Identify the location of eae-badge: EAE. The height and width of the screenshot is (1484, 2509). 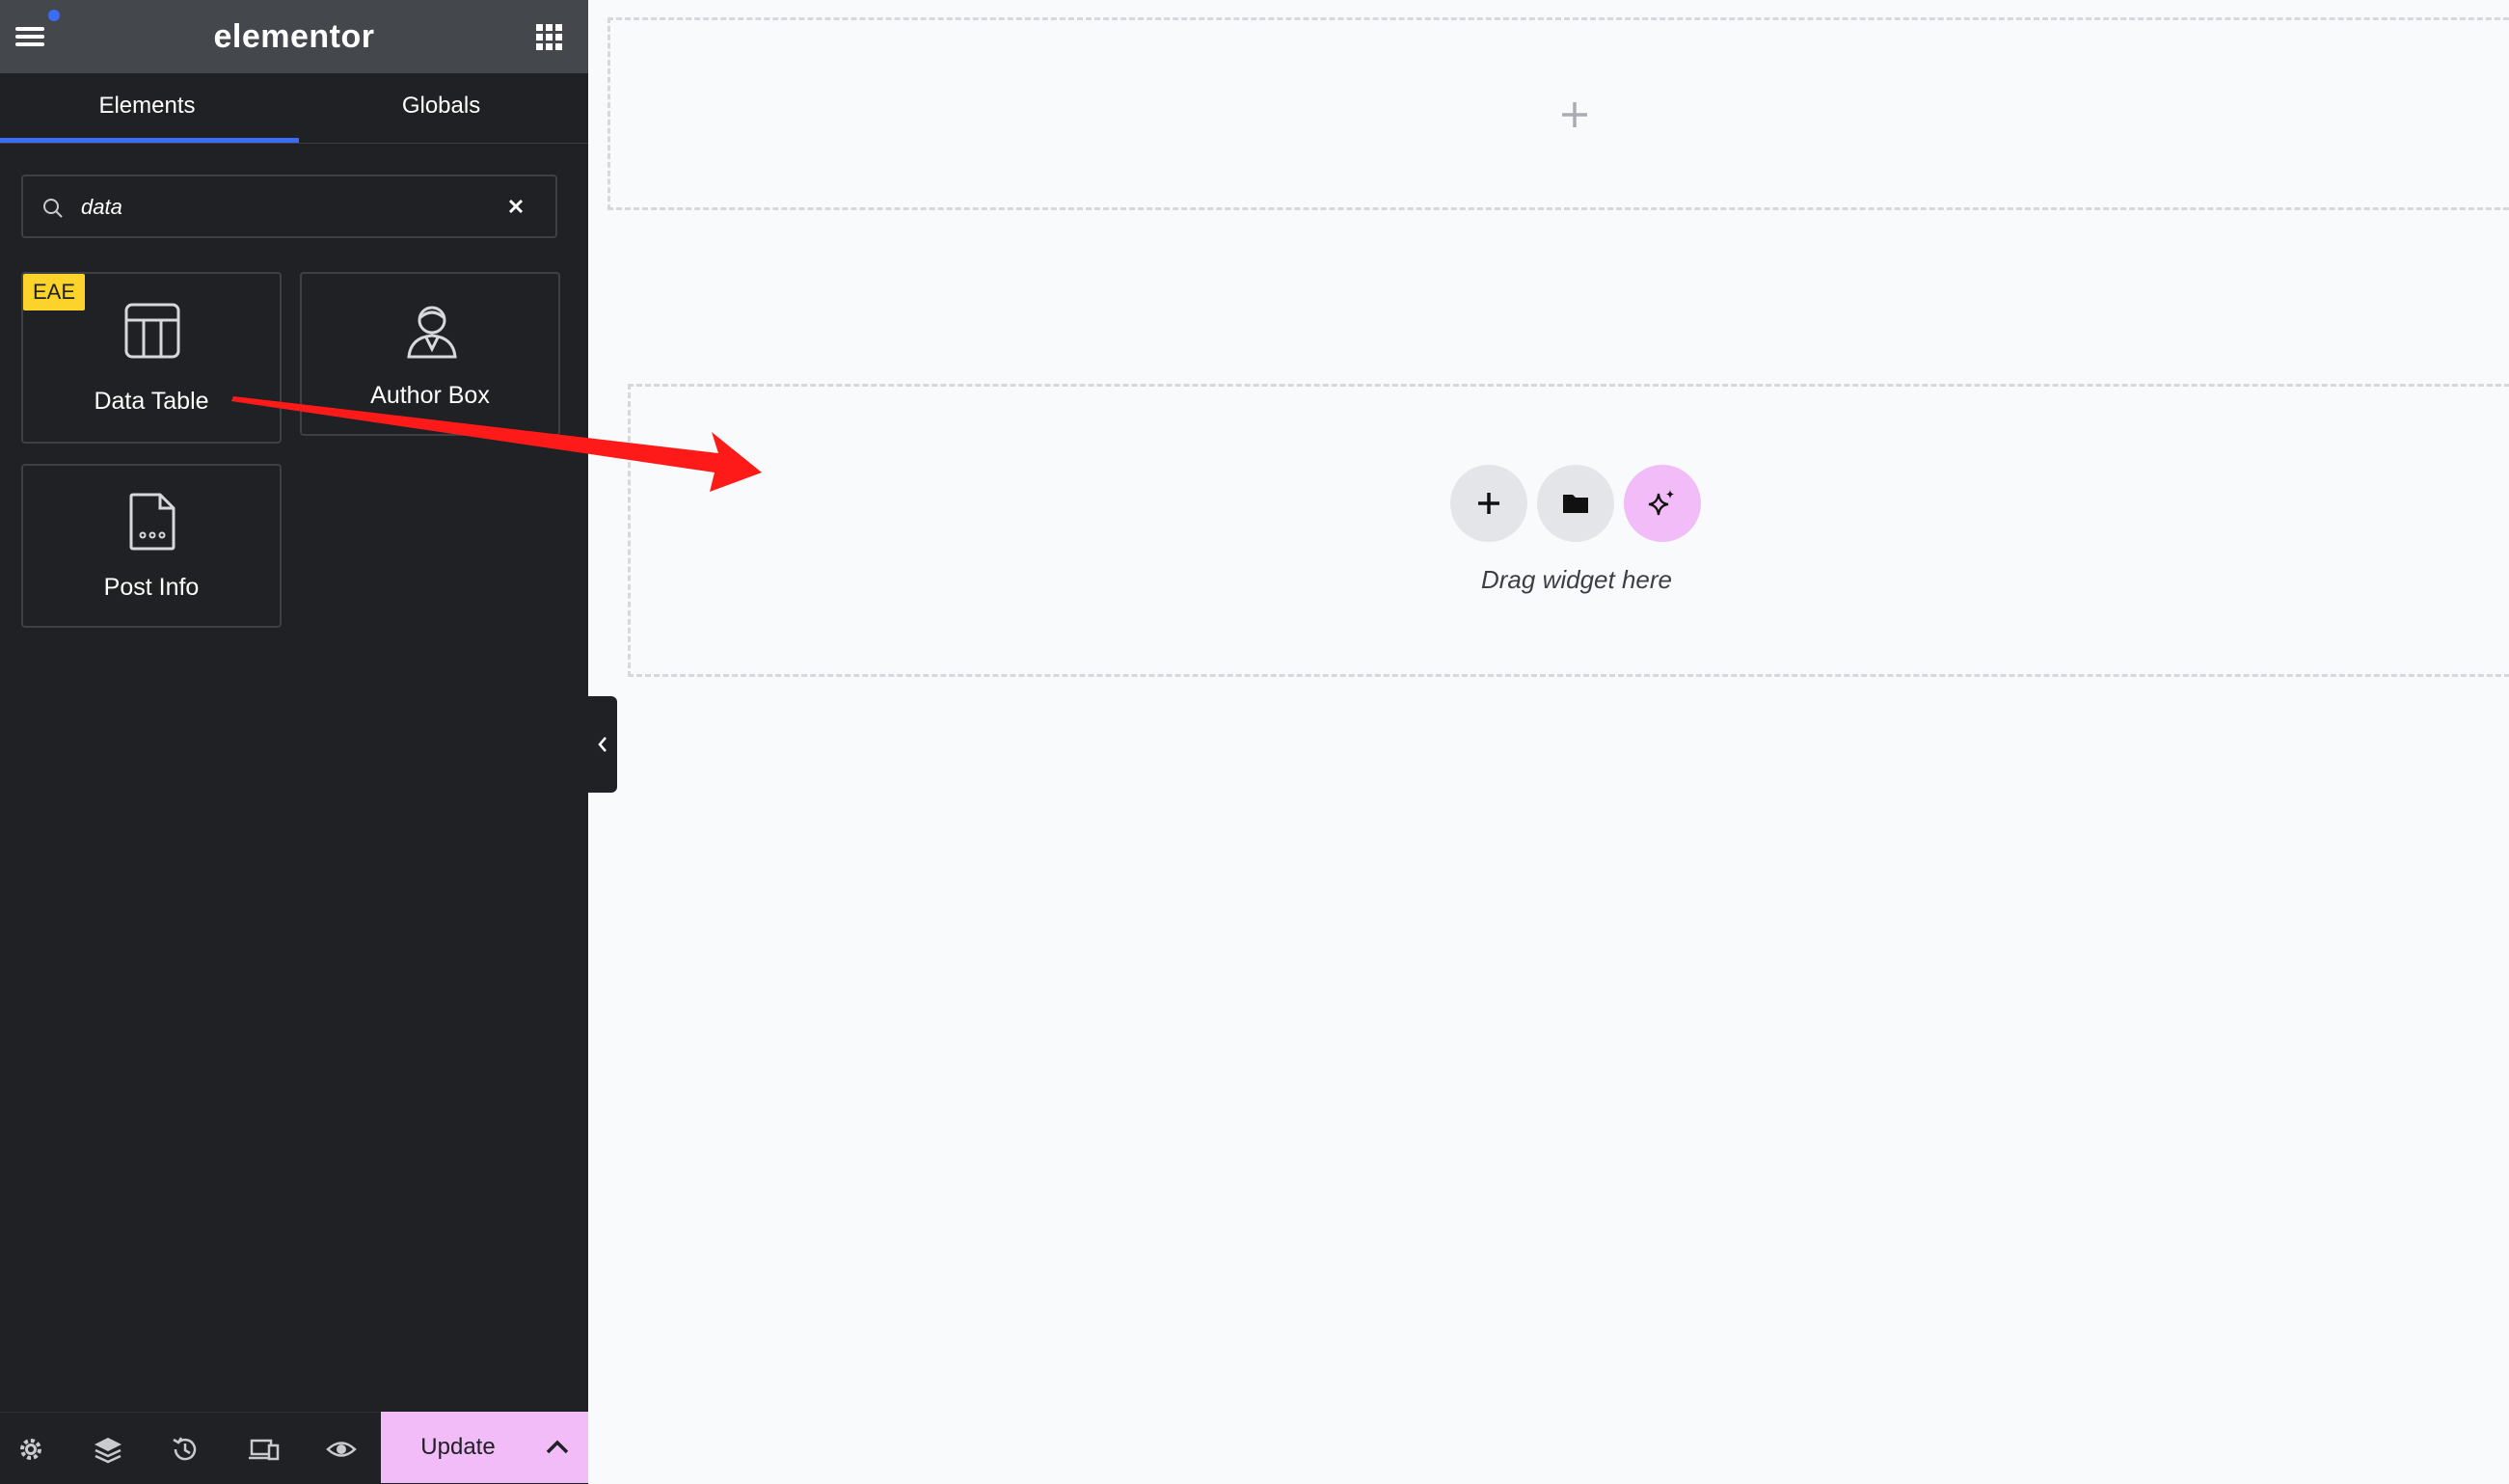
(54, 292).